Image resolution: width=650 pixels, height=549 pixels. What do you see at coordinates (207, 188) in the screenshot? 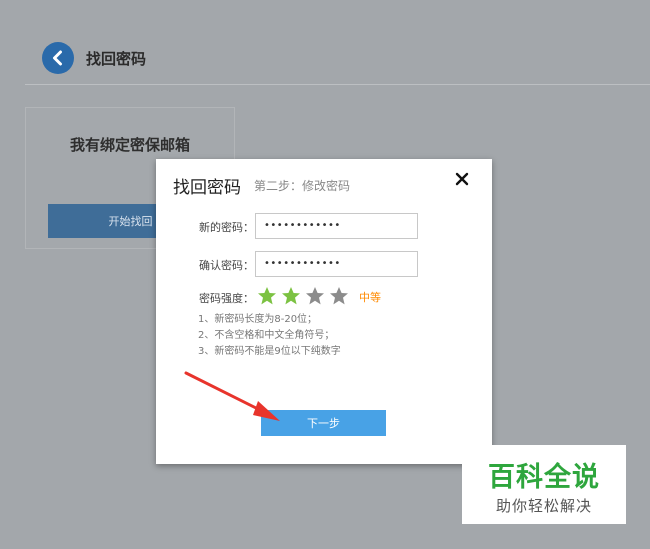
I see `dialog-title: 找回密码` at bounding box center [207, 188].